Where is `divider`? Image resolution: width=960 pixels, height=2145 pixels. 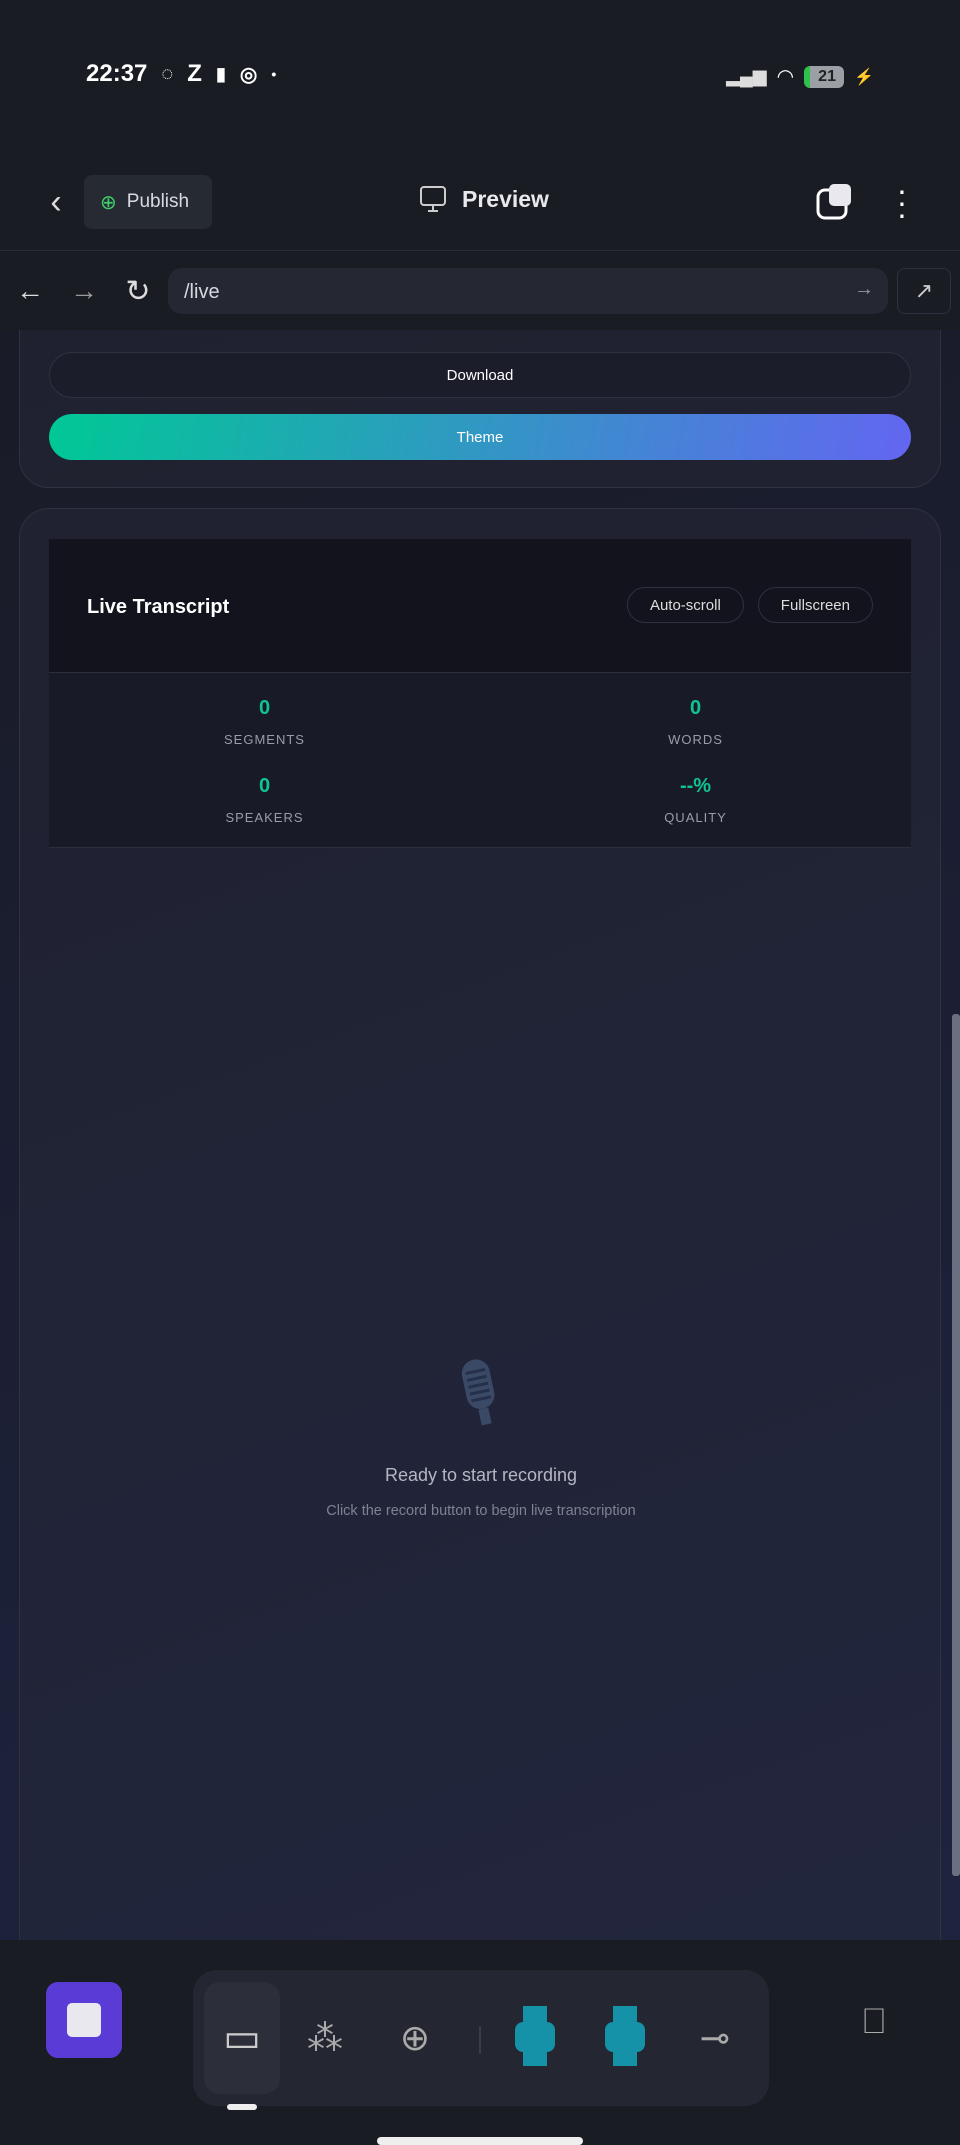 divider is located at coordinates (480, 2040).